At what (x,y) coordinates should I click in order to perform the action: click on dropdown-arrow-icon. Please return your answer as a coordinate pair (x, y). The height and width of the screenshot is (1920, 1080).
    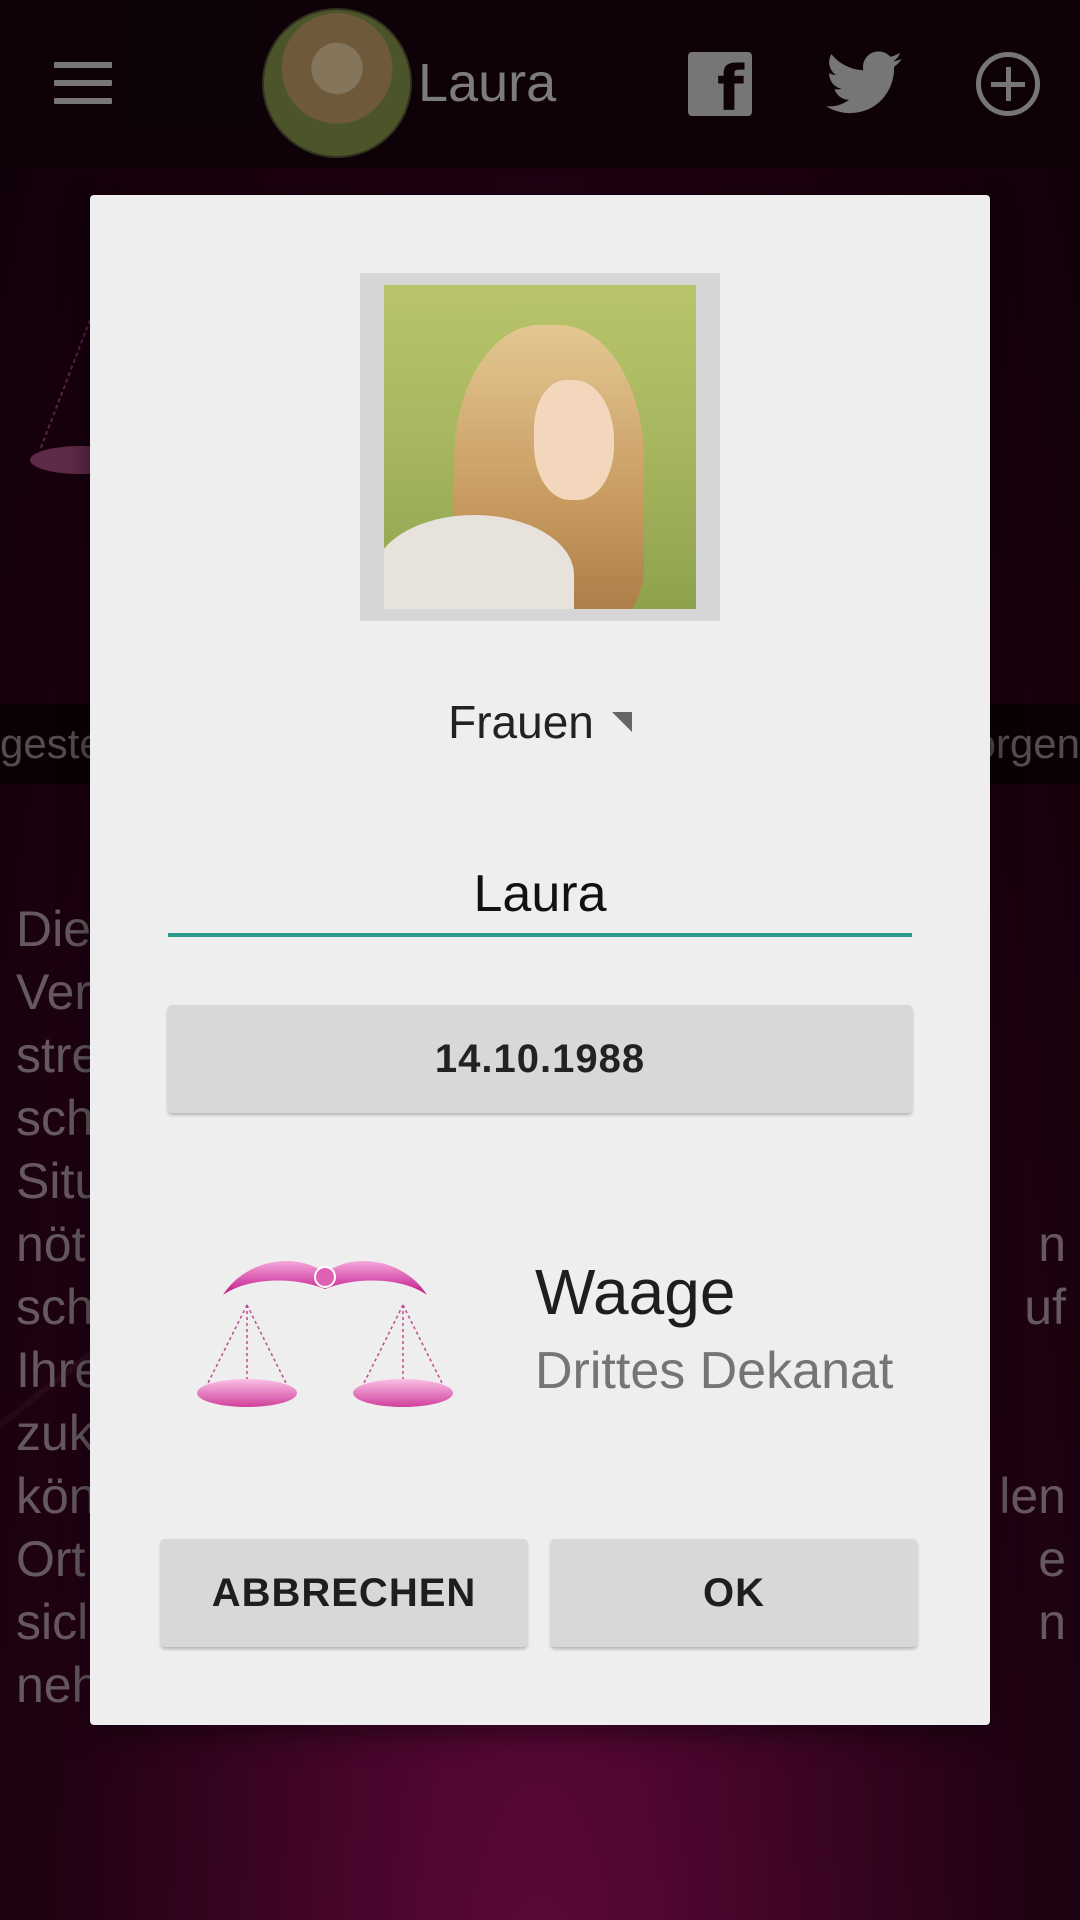
    Looking at the image, I should click on (621, 722).